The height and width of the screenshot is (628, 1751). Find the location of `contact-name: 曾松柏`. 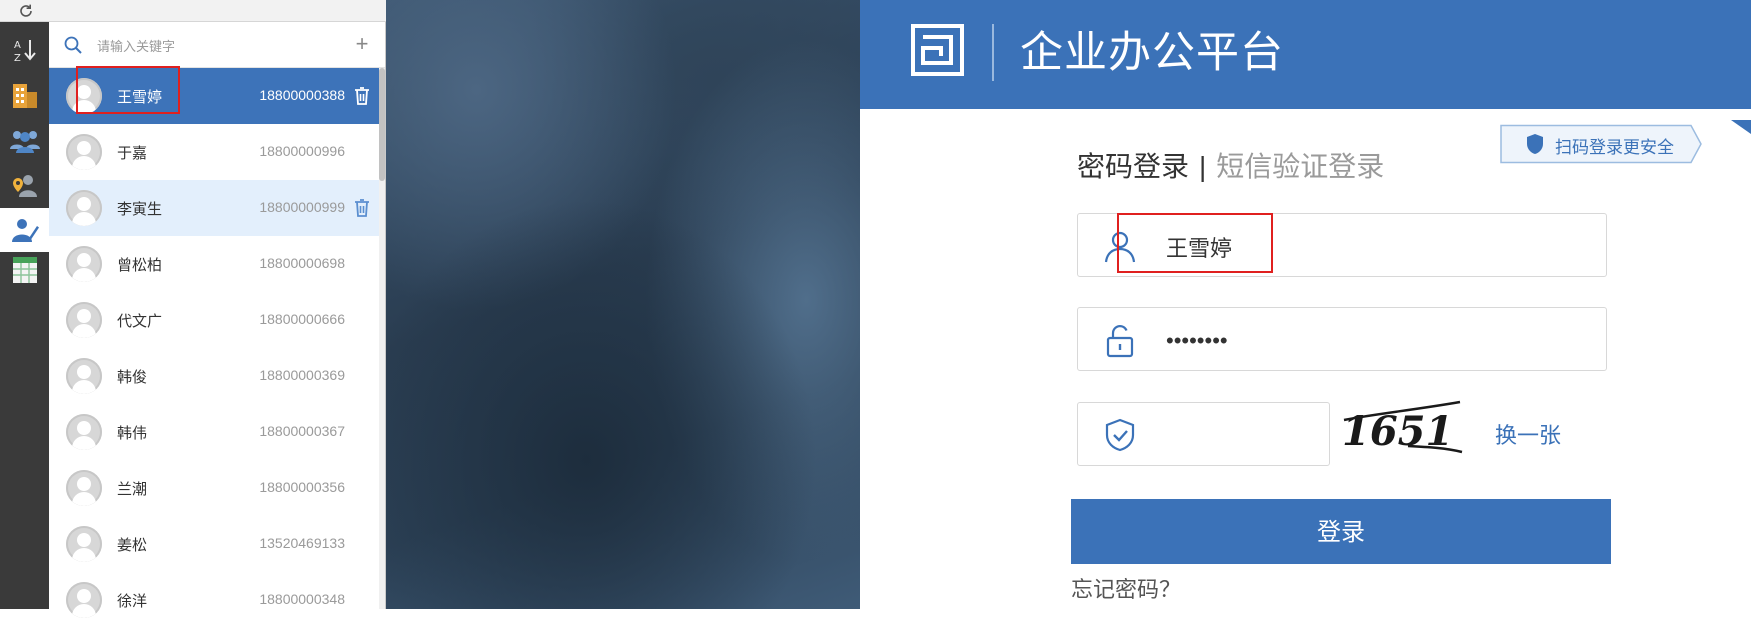

contact-name: 曾松柏 is located at coordinates (140, 265).